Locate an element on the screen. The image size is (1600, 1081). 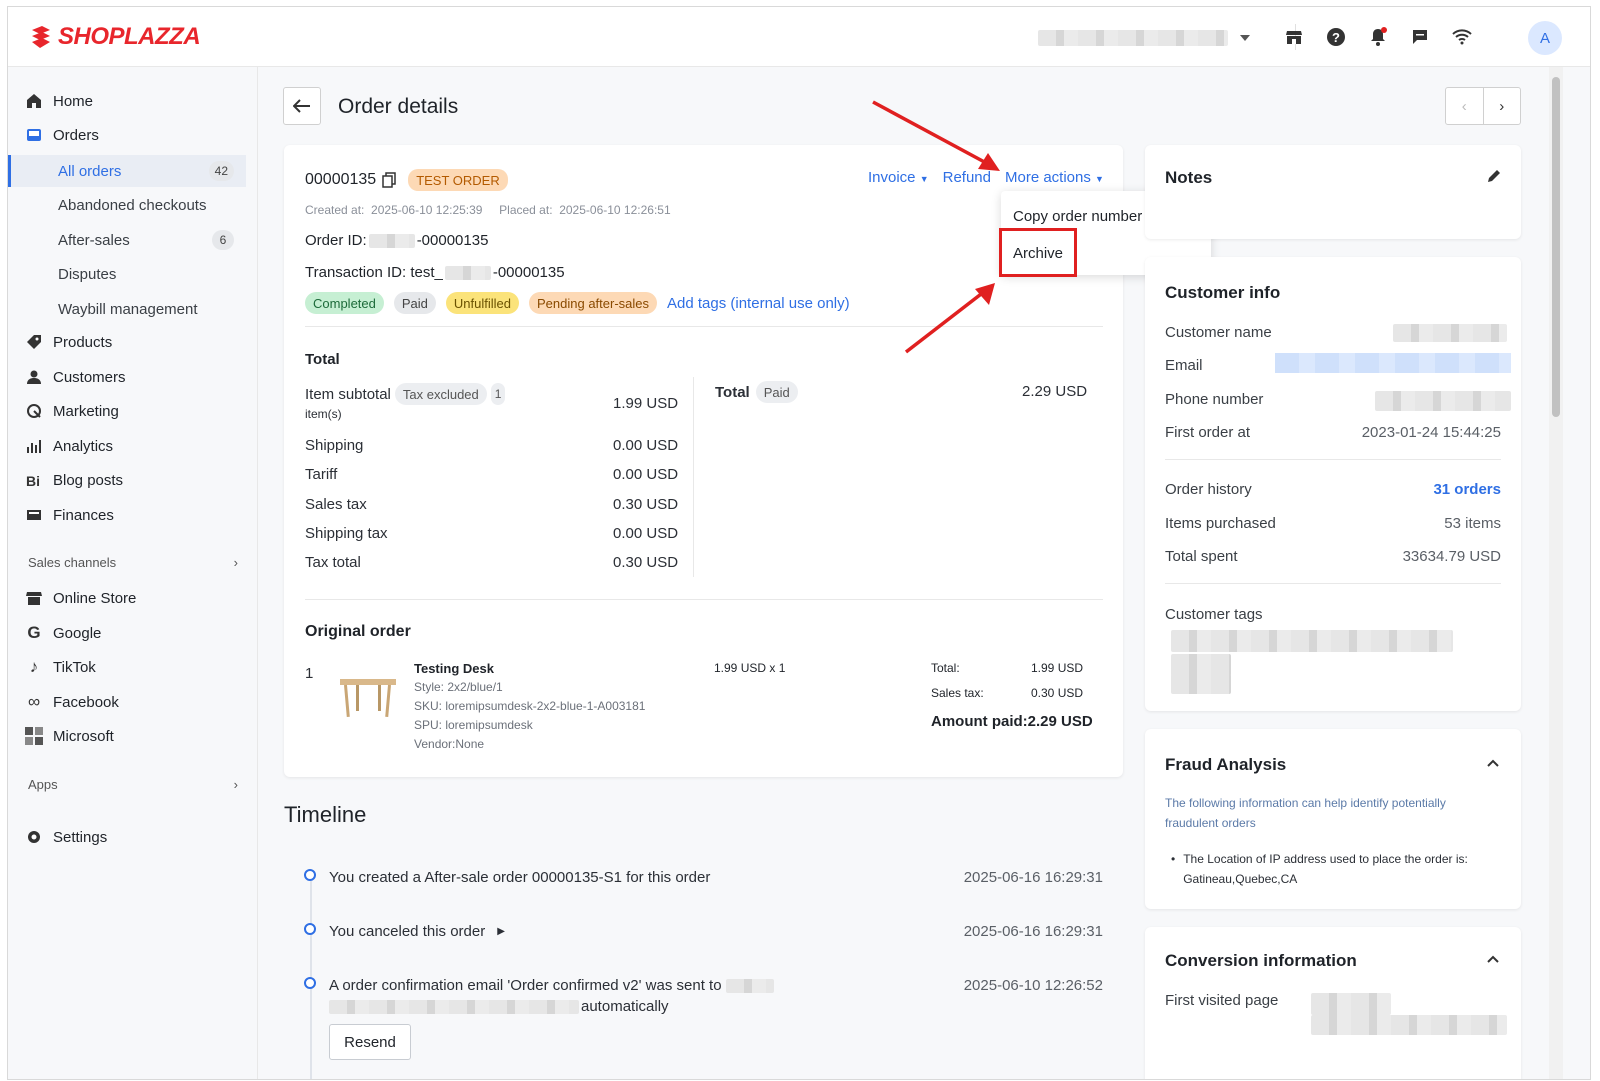
order-id-suffix: -00000135 is located at coordinates (452, 240).